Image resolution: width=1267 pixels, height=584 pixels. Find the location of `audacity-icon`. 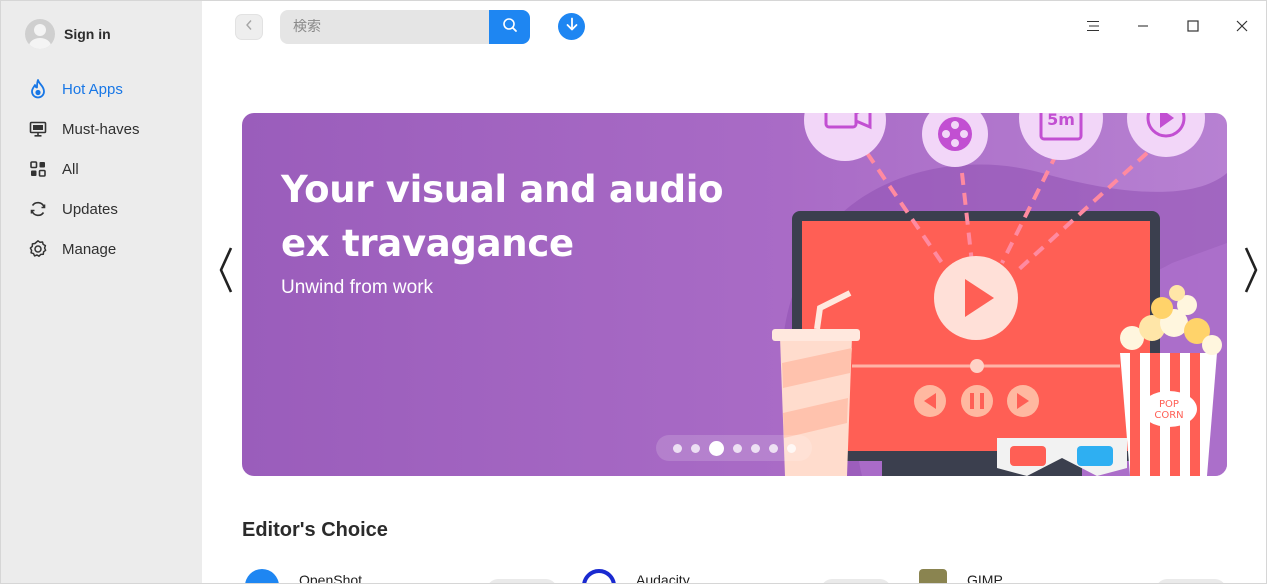

audacity-icon is located at coordinates (599, 576).